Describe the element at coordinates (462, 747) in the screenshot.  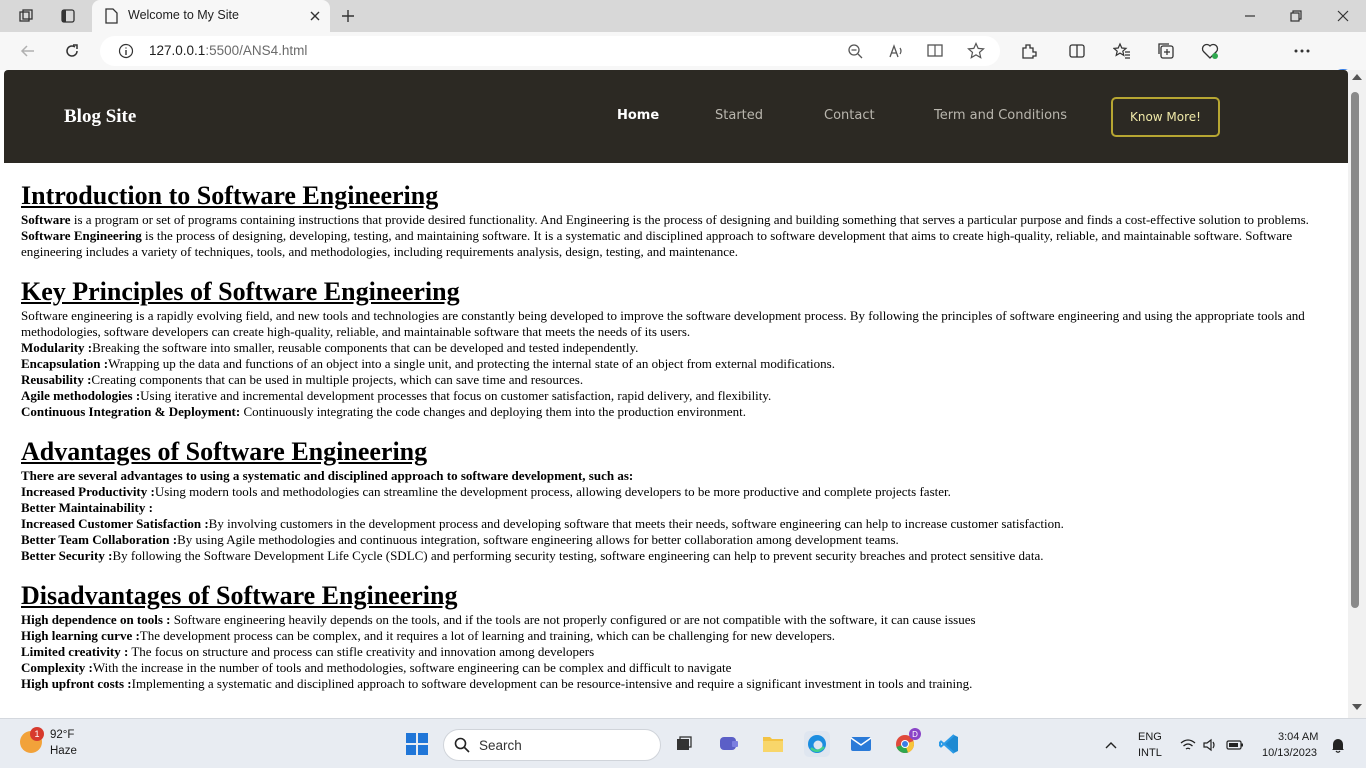
I see `search-icon` at that location.